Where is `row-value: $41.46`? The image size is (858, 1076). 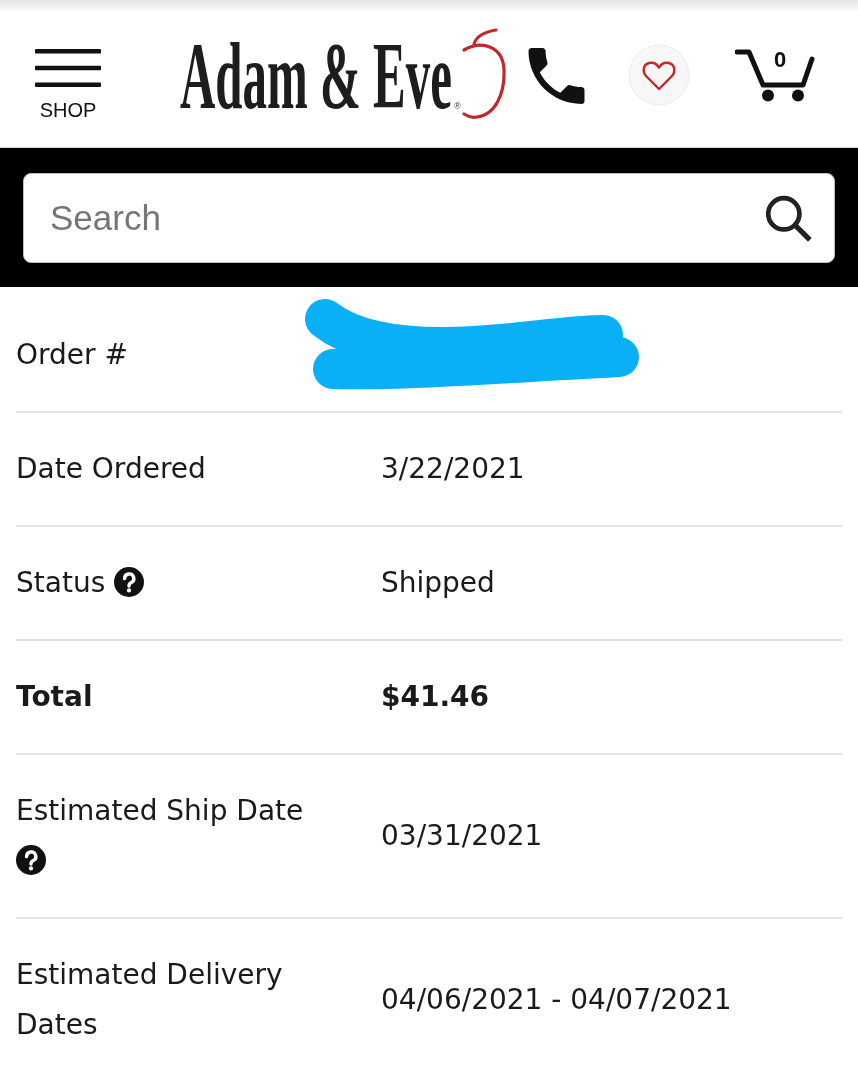
row-value: $41.46 is located at coordinates (435, 696).